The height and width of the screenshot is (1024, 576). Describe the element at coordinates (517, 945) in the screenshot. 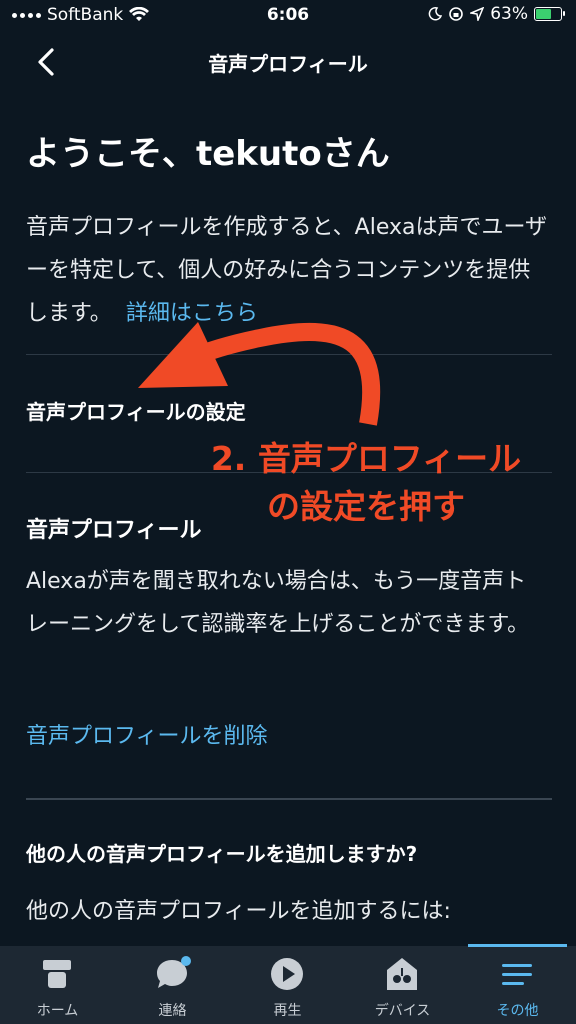

I see `active-tab-indicator` at that location.